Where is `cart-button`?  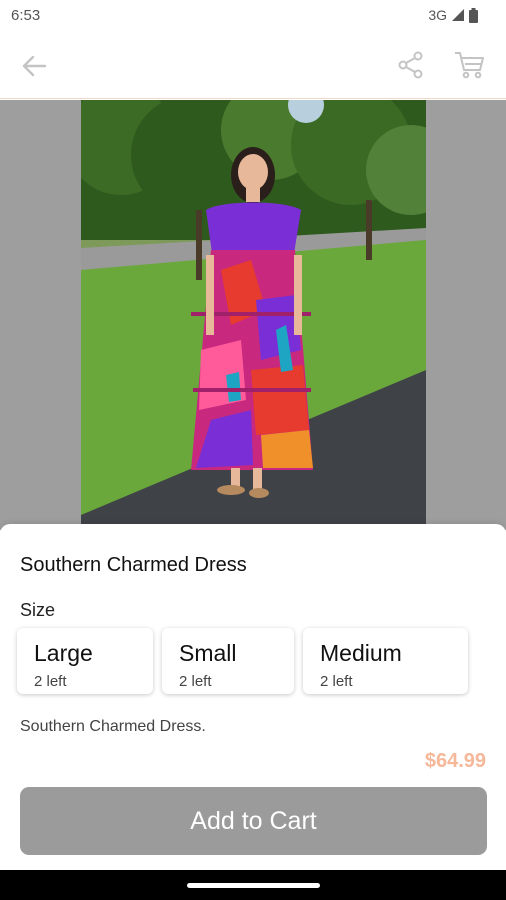 cart-button is located at coordinates (469, 65).